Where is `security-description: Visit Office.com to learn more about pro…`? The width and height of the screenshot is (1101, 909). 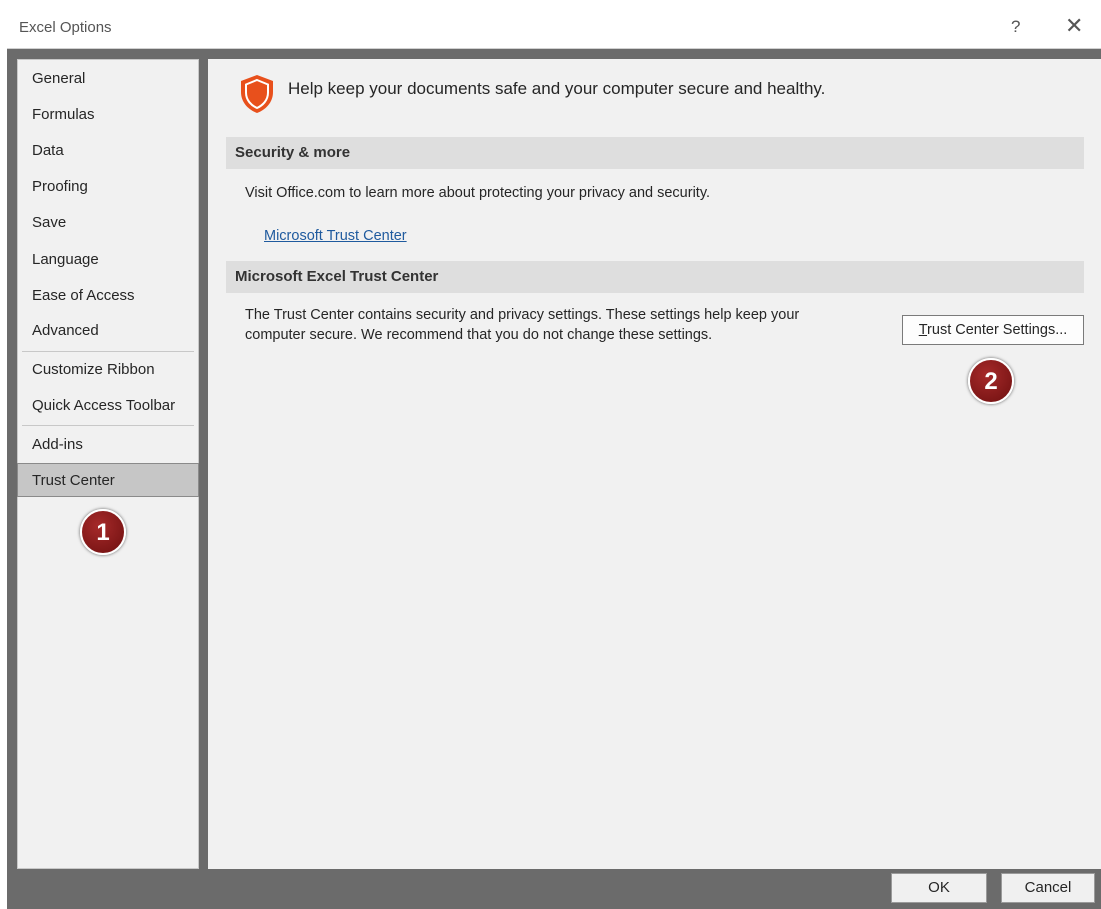 security-description: Visit Office.com to learn more about pro… is located at coordinates (478, 193).